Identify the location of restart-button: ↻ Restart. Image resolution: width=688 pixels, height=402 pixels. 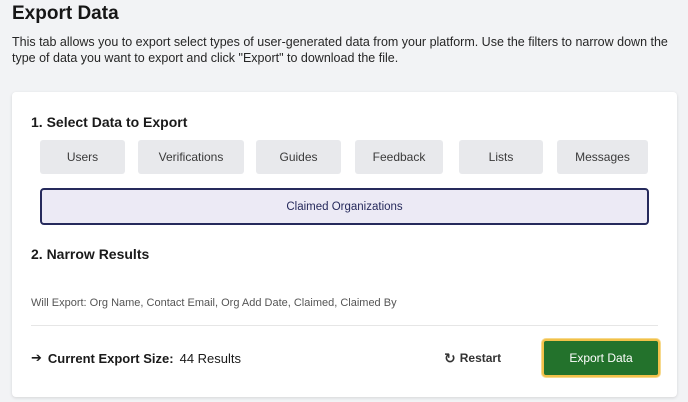
(472, 358).